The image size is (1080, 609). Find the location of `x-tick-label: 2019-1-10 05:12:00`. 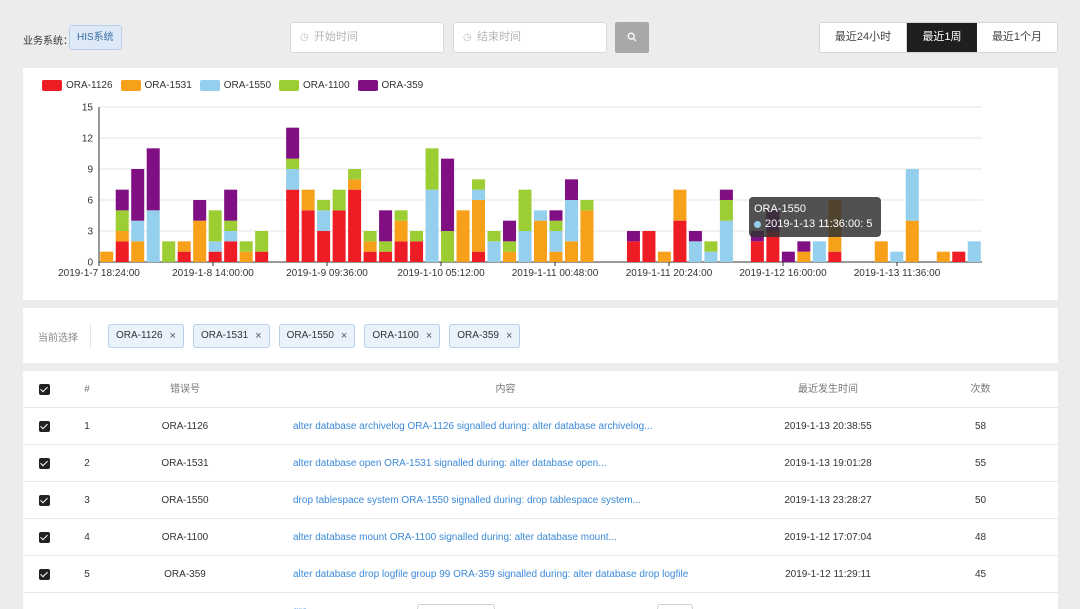

x-tick-label: 2019-1-10 05:12:00 is located at coordinates (441, 273).